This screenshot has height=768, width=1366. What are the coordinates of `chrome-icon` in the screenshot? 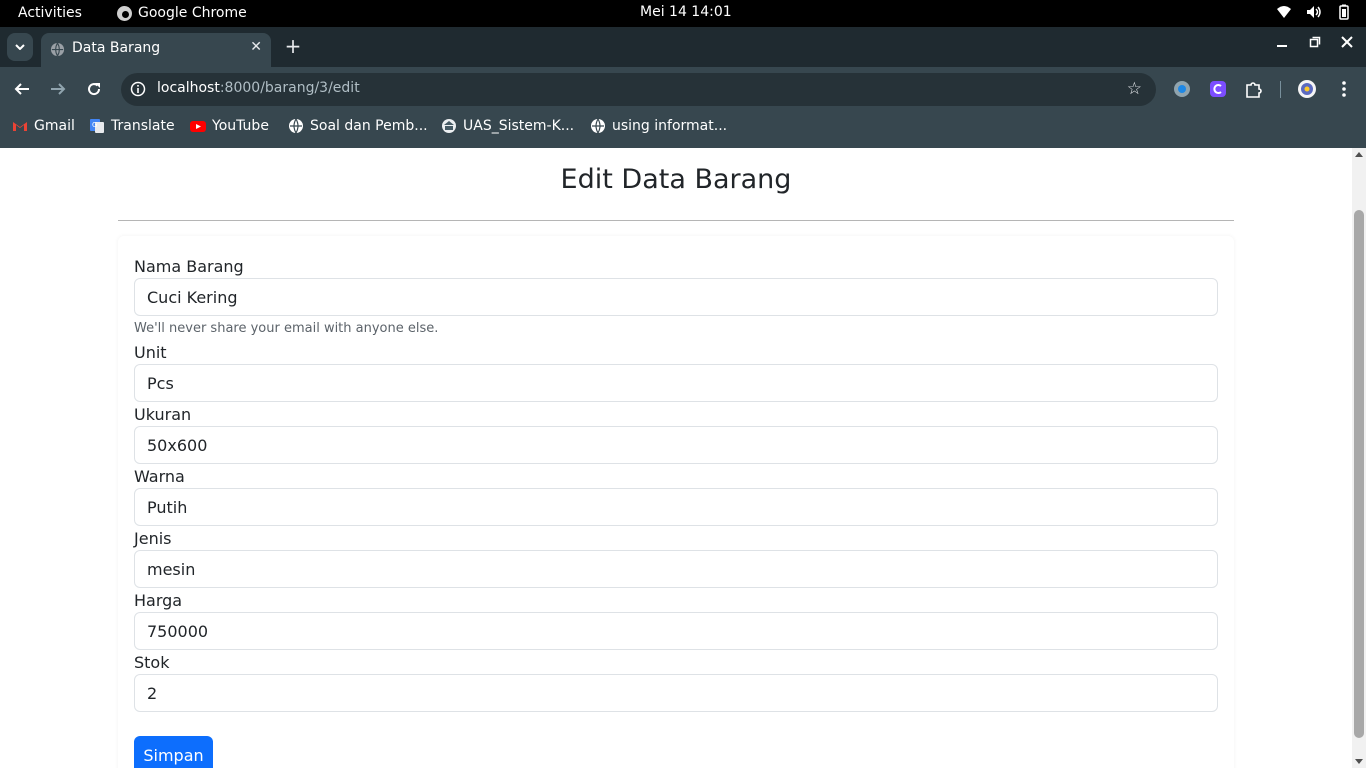 It's located at (124, 13).